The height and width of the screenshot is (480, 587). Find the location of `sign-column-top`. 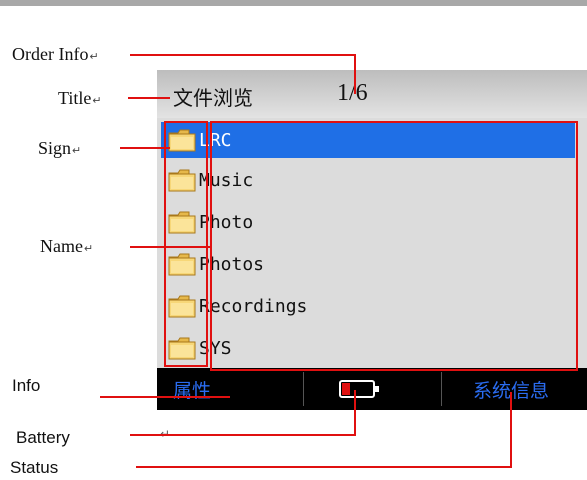

sign-column-top is located at coordinates (186, 122).